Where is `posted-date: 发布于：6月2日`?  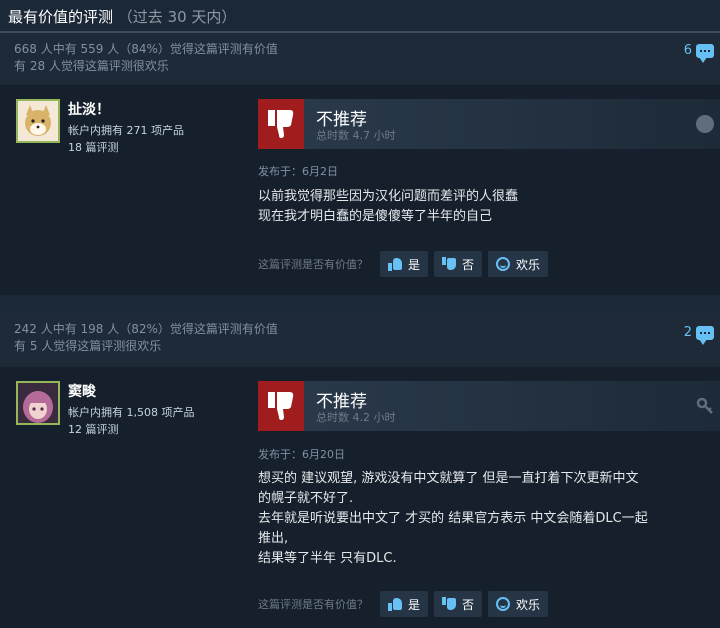
posted-date: 发布于：6月2日 is located at coordinates (298, 171).